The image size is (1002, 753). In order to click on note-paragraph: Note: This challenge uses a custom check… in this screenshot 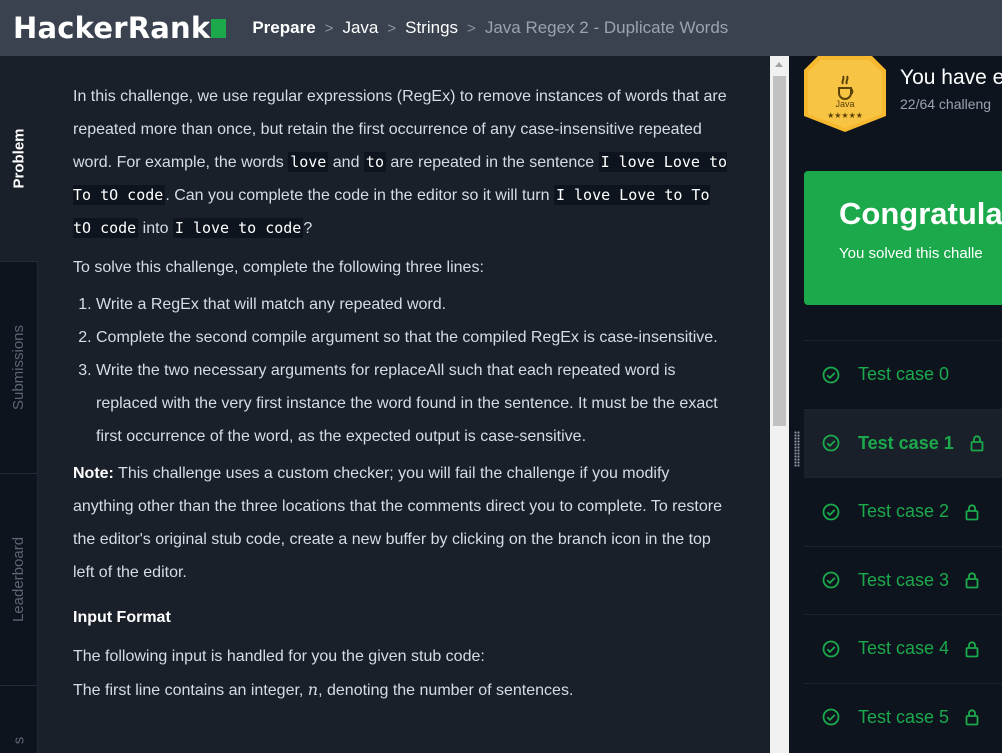, I will do `click(397, 523)`.